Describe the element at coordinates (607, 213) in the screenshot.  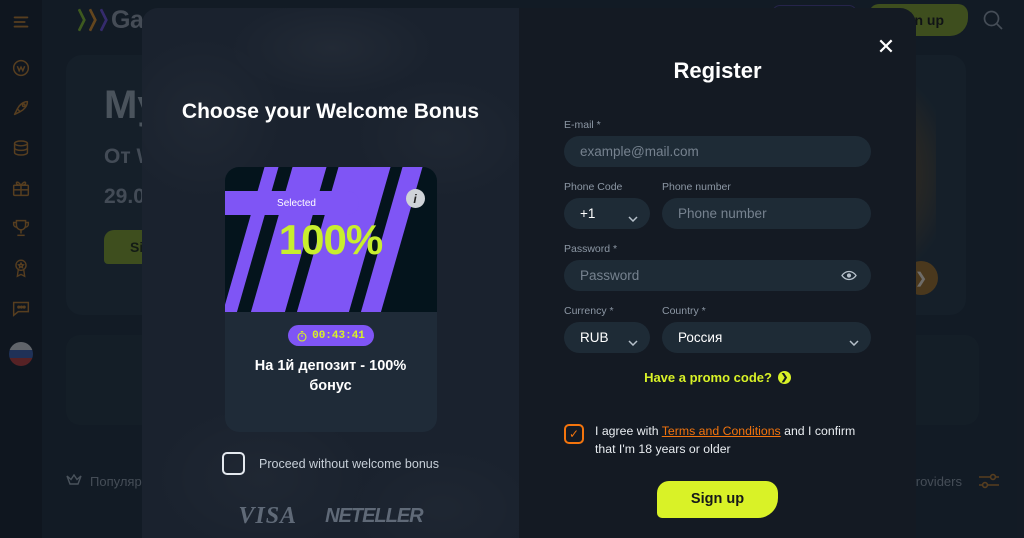
I see `phone-code-select: +1` at that location.